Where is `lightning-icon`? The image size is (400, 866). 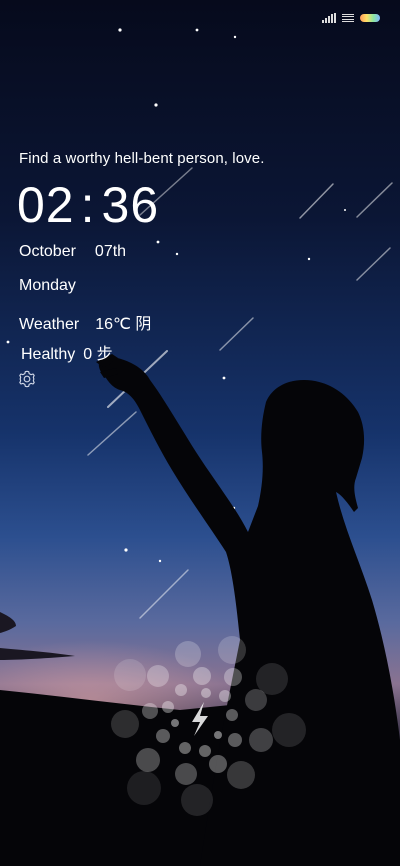
lightning-icon is located at coordinates (200, 719).